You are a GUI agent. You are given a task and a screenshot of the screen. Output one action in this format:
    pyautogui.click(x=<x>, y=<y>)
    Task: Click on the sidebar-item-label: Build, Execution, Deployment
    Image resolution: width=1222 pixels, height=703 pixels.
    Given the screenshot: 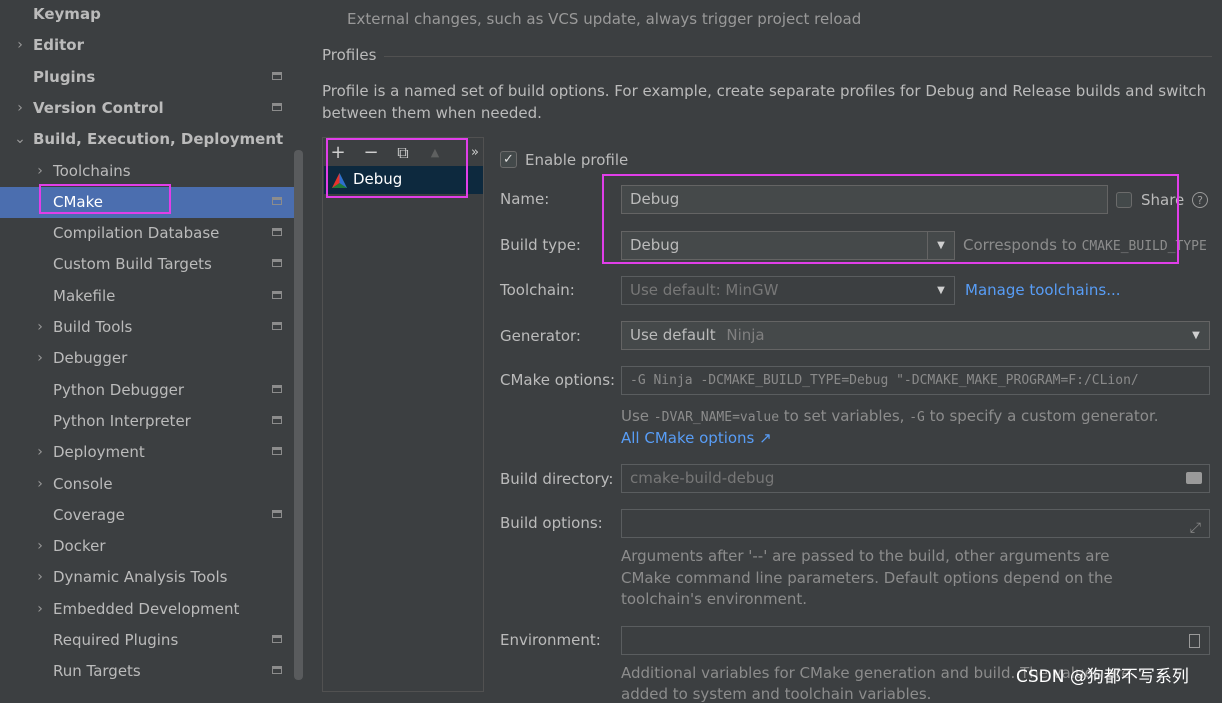 What is the action you would take?
    pyautogui.click(x=158, y=139)
    